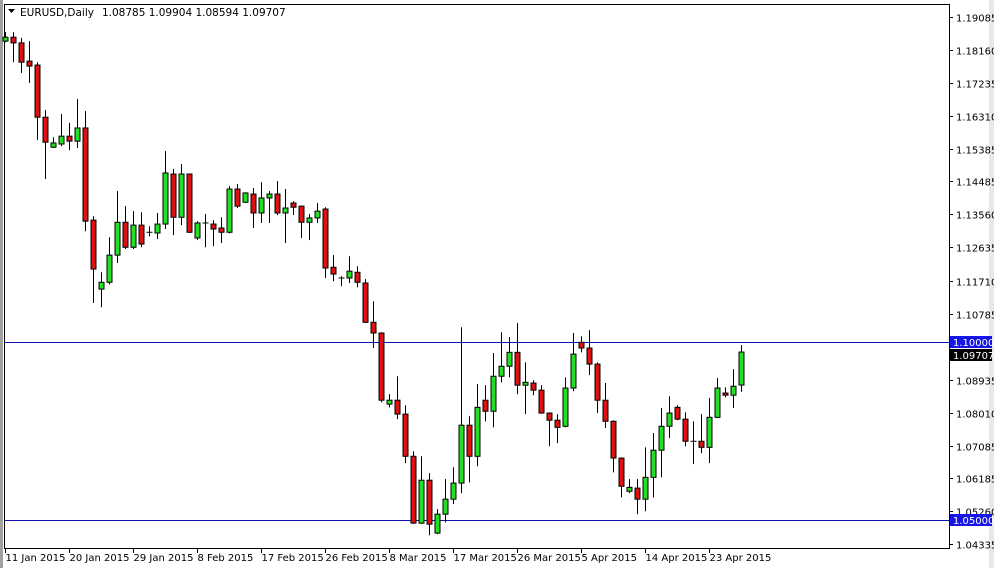  Describe the element at coordinates (973, 521) in the screenshot. I see `price-tag-label: 1.05000` at that location.